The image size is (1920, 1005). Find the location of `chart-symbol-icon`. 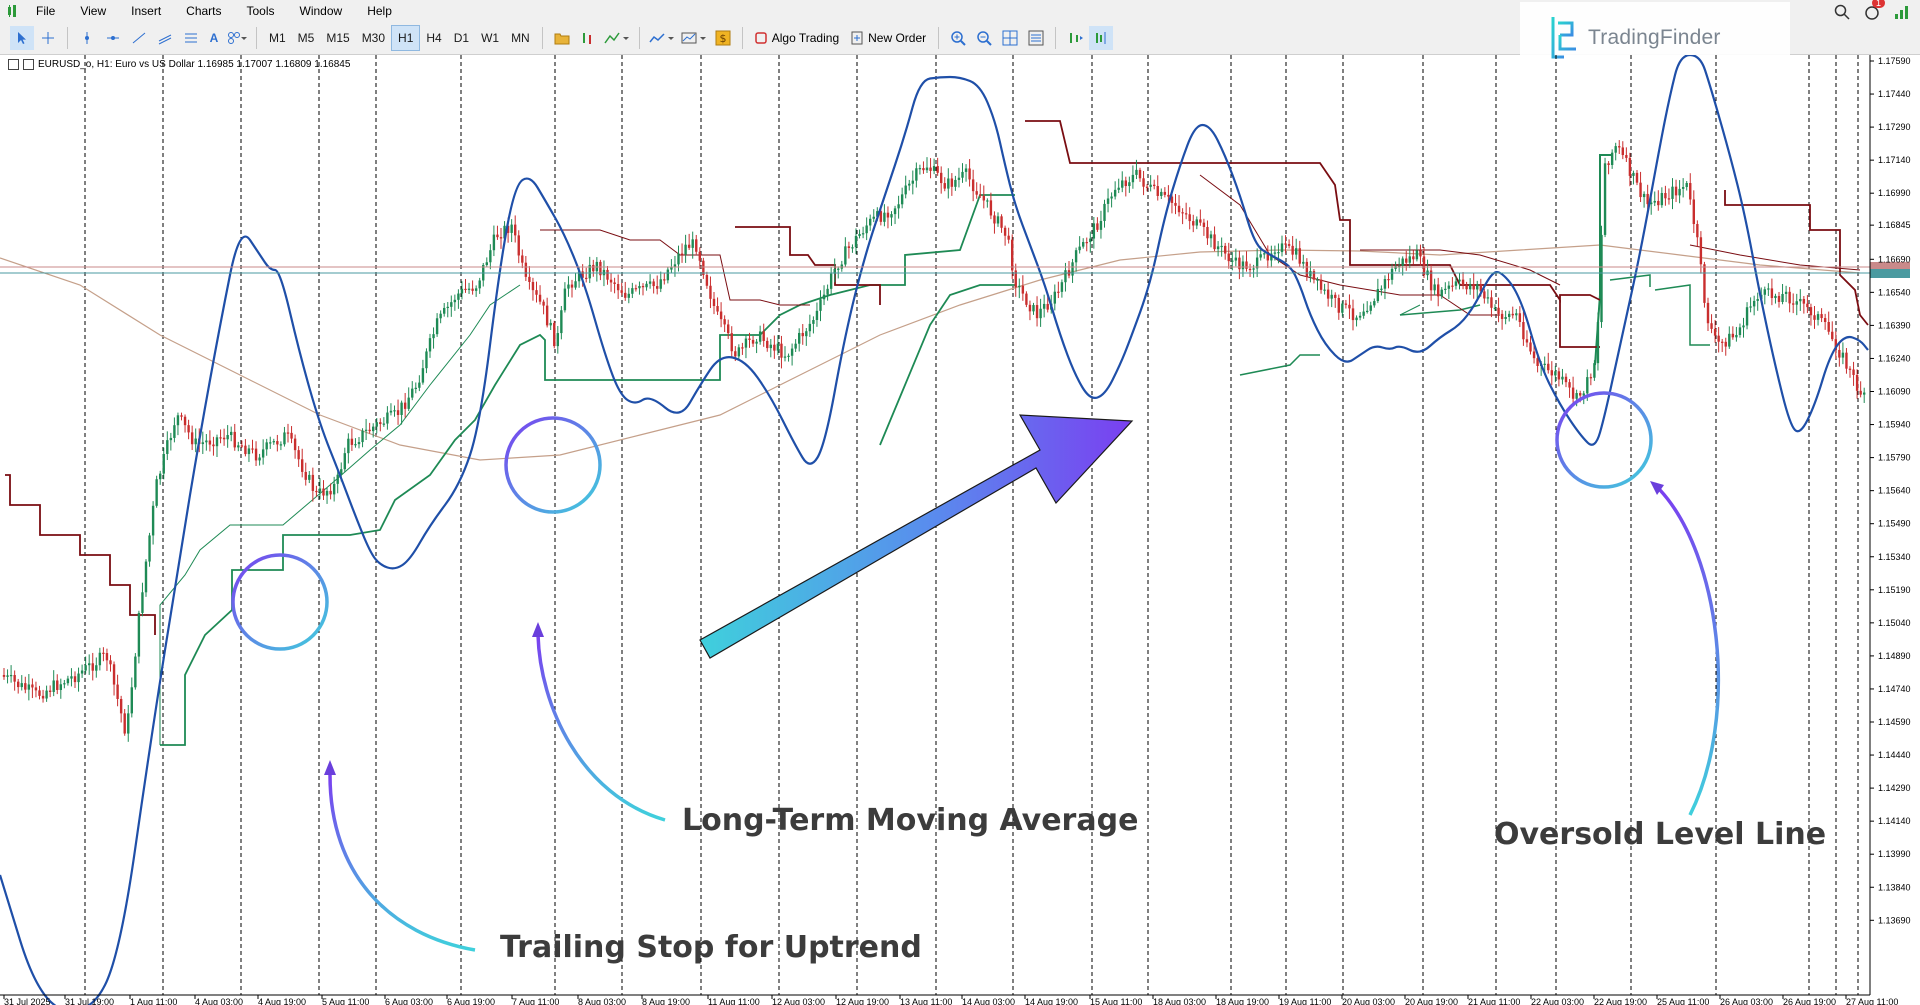

chart-symbol-icon is located at coordinates (28, 64).